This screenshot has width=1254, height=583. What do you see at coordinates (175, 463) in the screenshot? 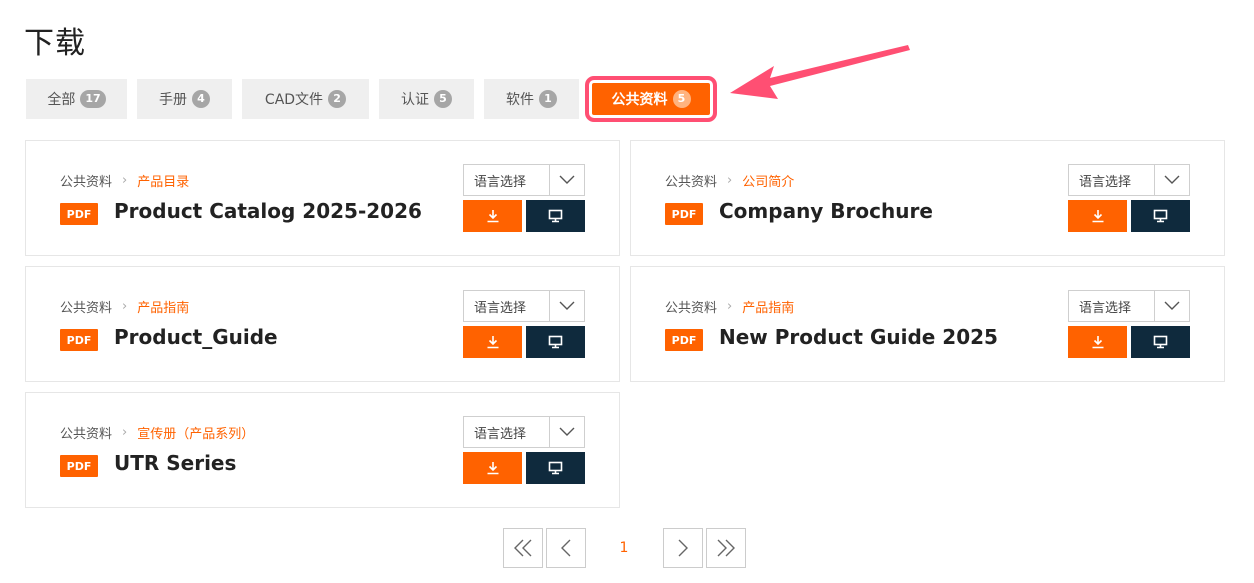
I see `document-title: UTR Series` at bounding box center [175, 463].